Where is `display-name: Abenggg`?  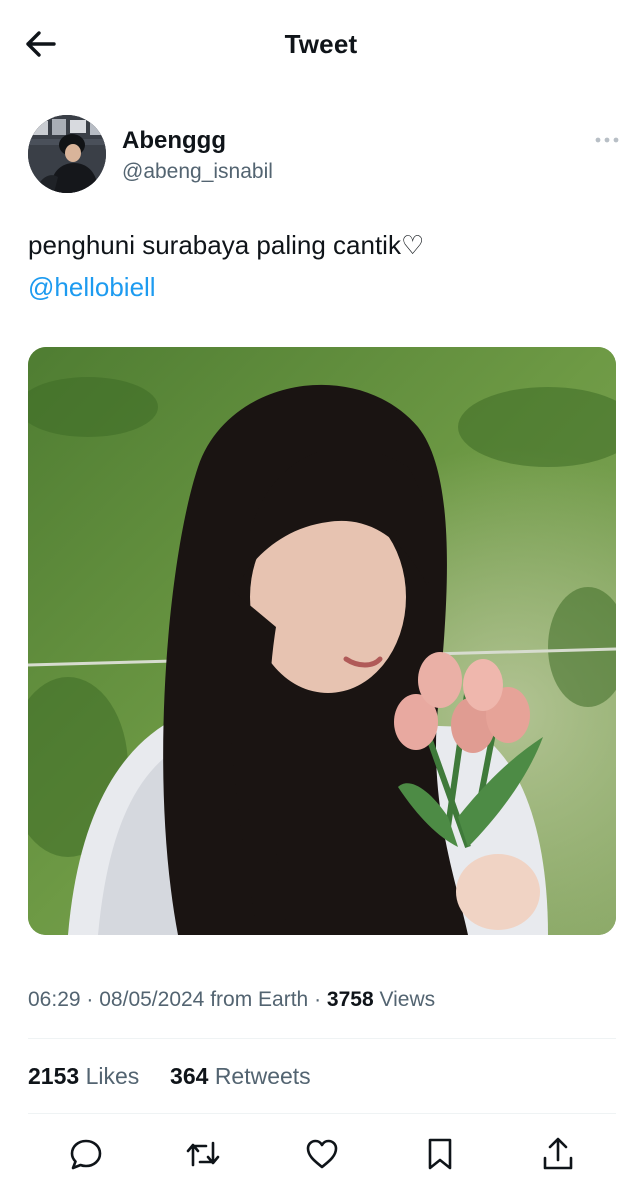 display-name: Abenggg is located at coordinates (174, 141).